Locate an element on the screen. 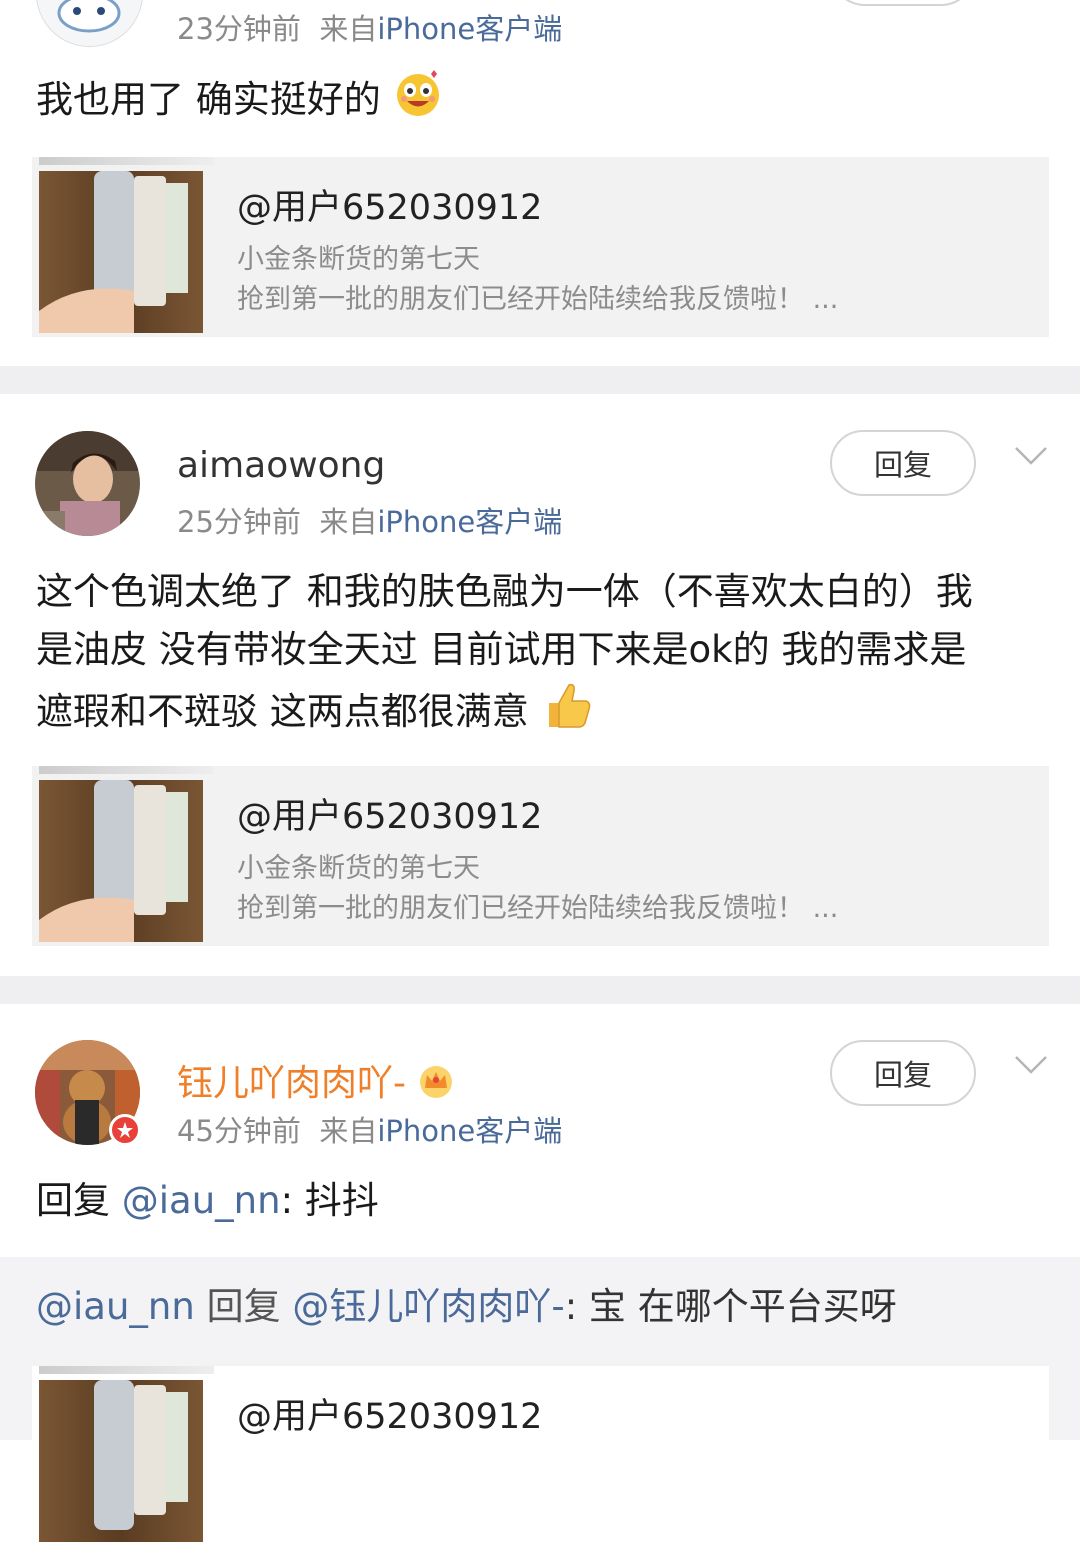 The width and height of the screenshot is (1080, 1546). quoted-reply-text: @iau_nn 回复 @钰儿吖肉肉吖-: 宝 在哪个平台买呀 is located at coordinates (466, 1306).